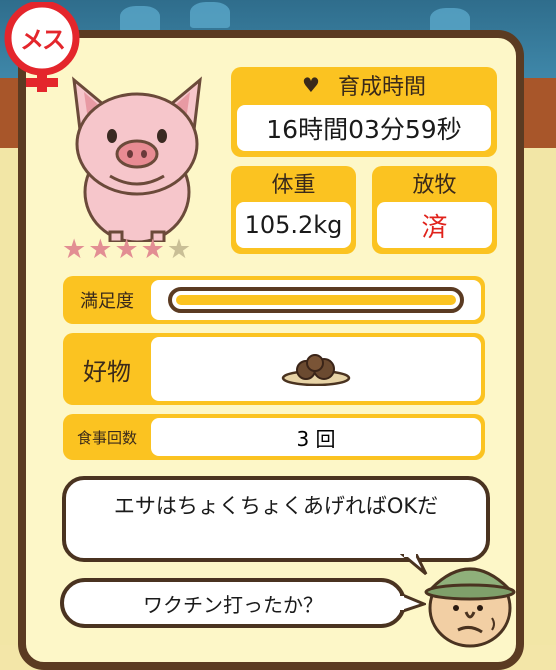  What do you see at coordinates (364, 128) in the screenshot?
I see `growth-time-value: 16時間03分59秒` at bounding box center [364, 128].